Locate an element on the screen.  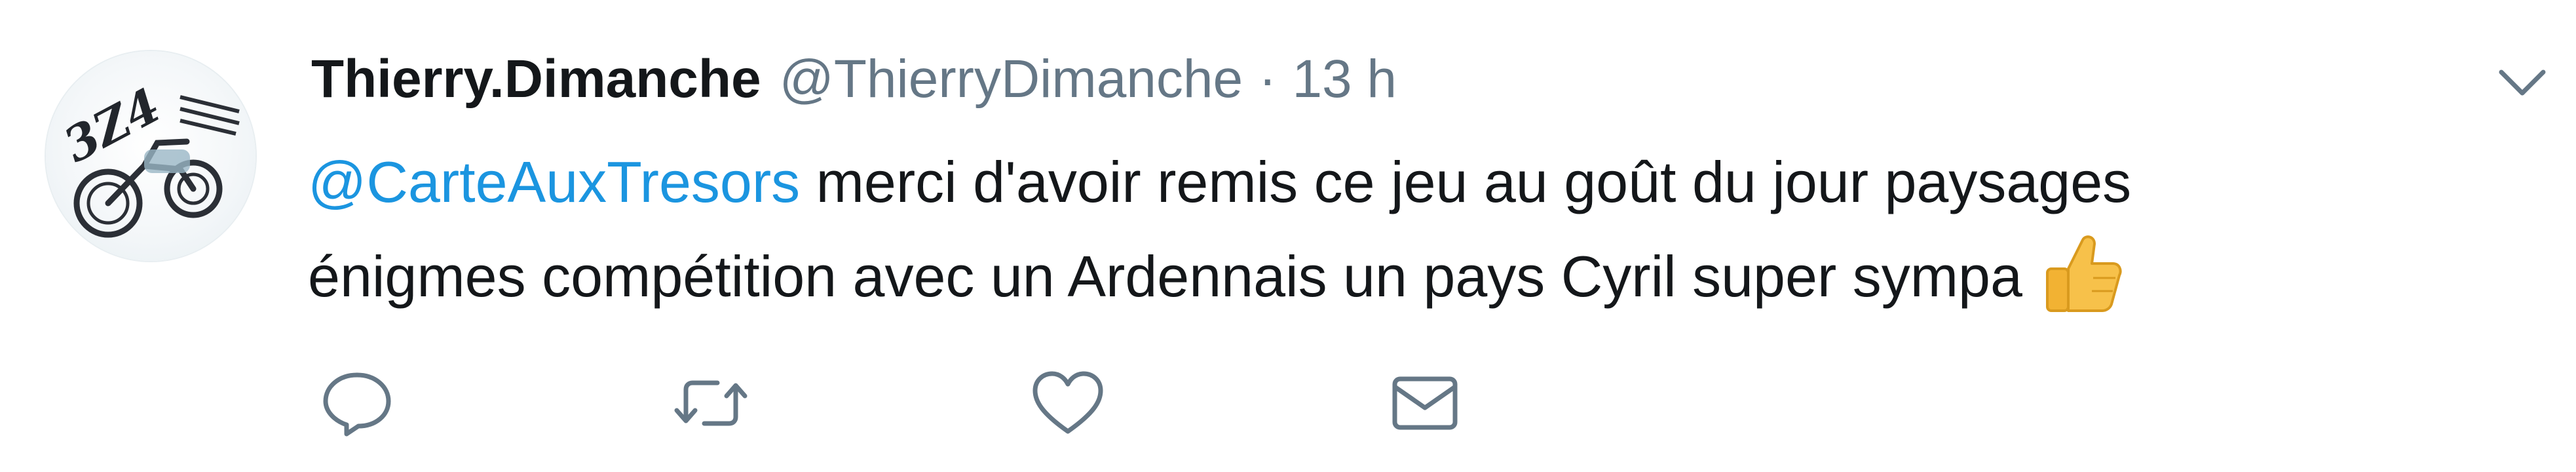
avatar: 3Z4 is located at coordinates (151, 156).